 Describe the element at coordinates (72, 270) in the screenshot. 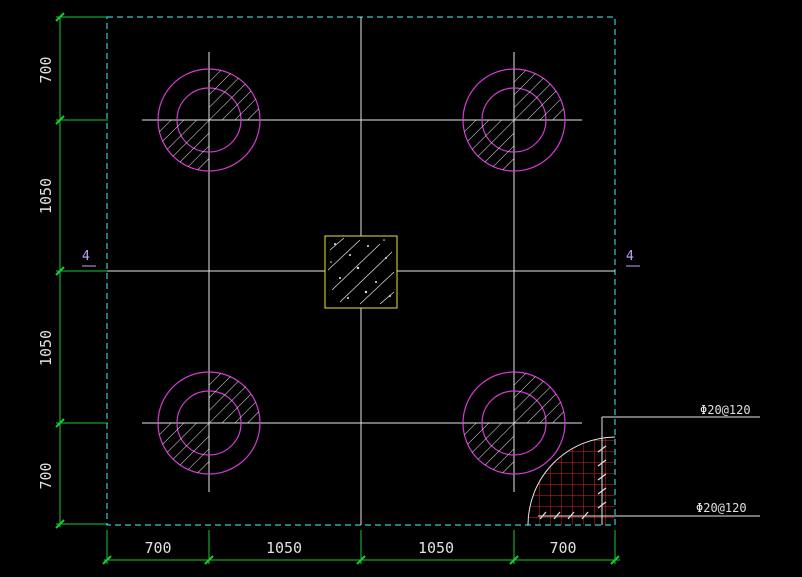

I see `left-dimension-chain: 700 1050 1050 700` at that location.